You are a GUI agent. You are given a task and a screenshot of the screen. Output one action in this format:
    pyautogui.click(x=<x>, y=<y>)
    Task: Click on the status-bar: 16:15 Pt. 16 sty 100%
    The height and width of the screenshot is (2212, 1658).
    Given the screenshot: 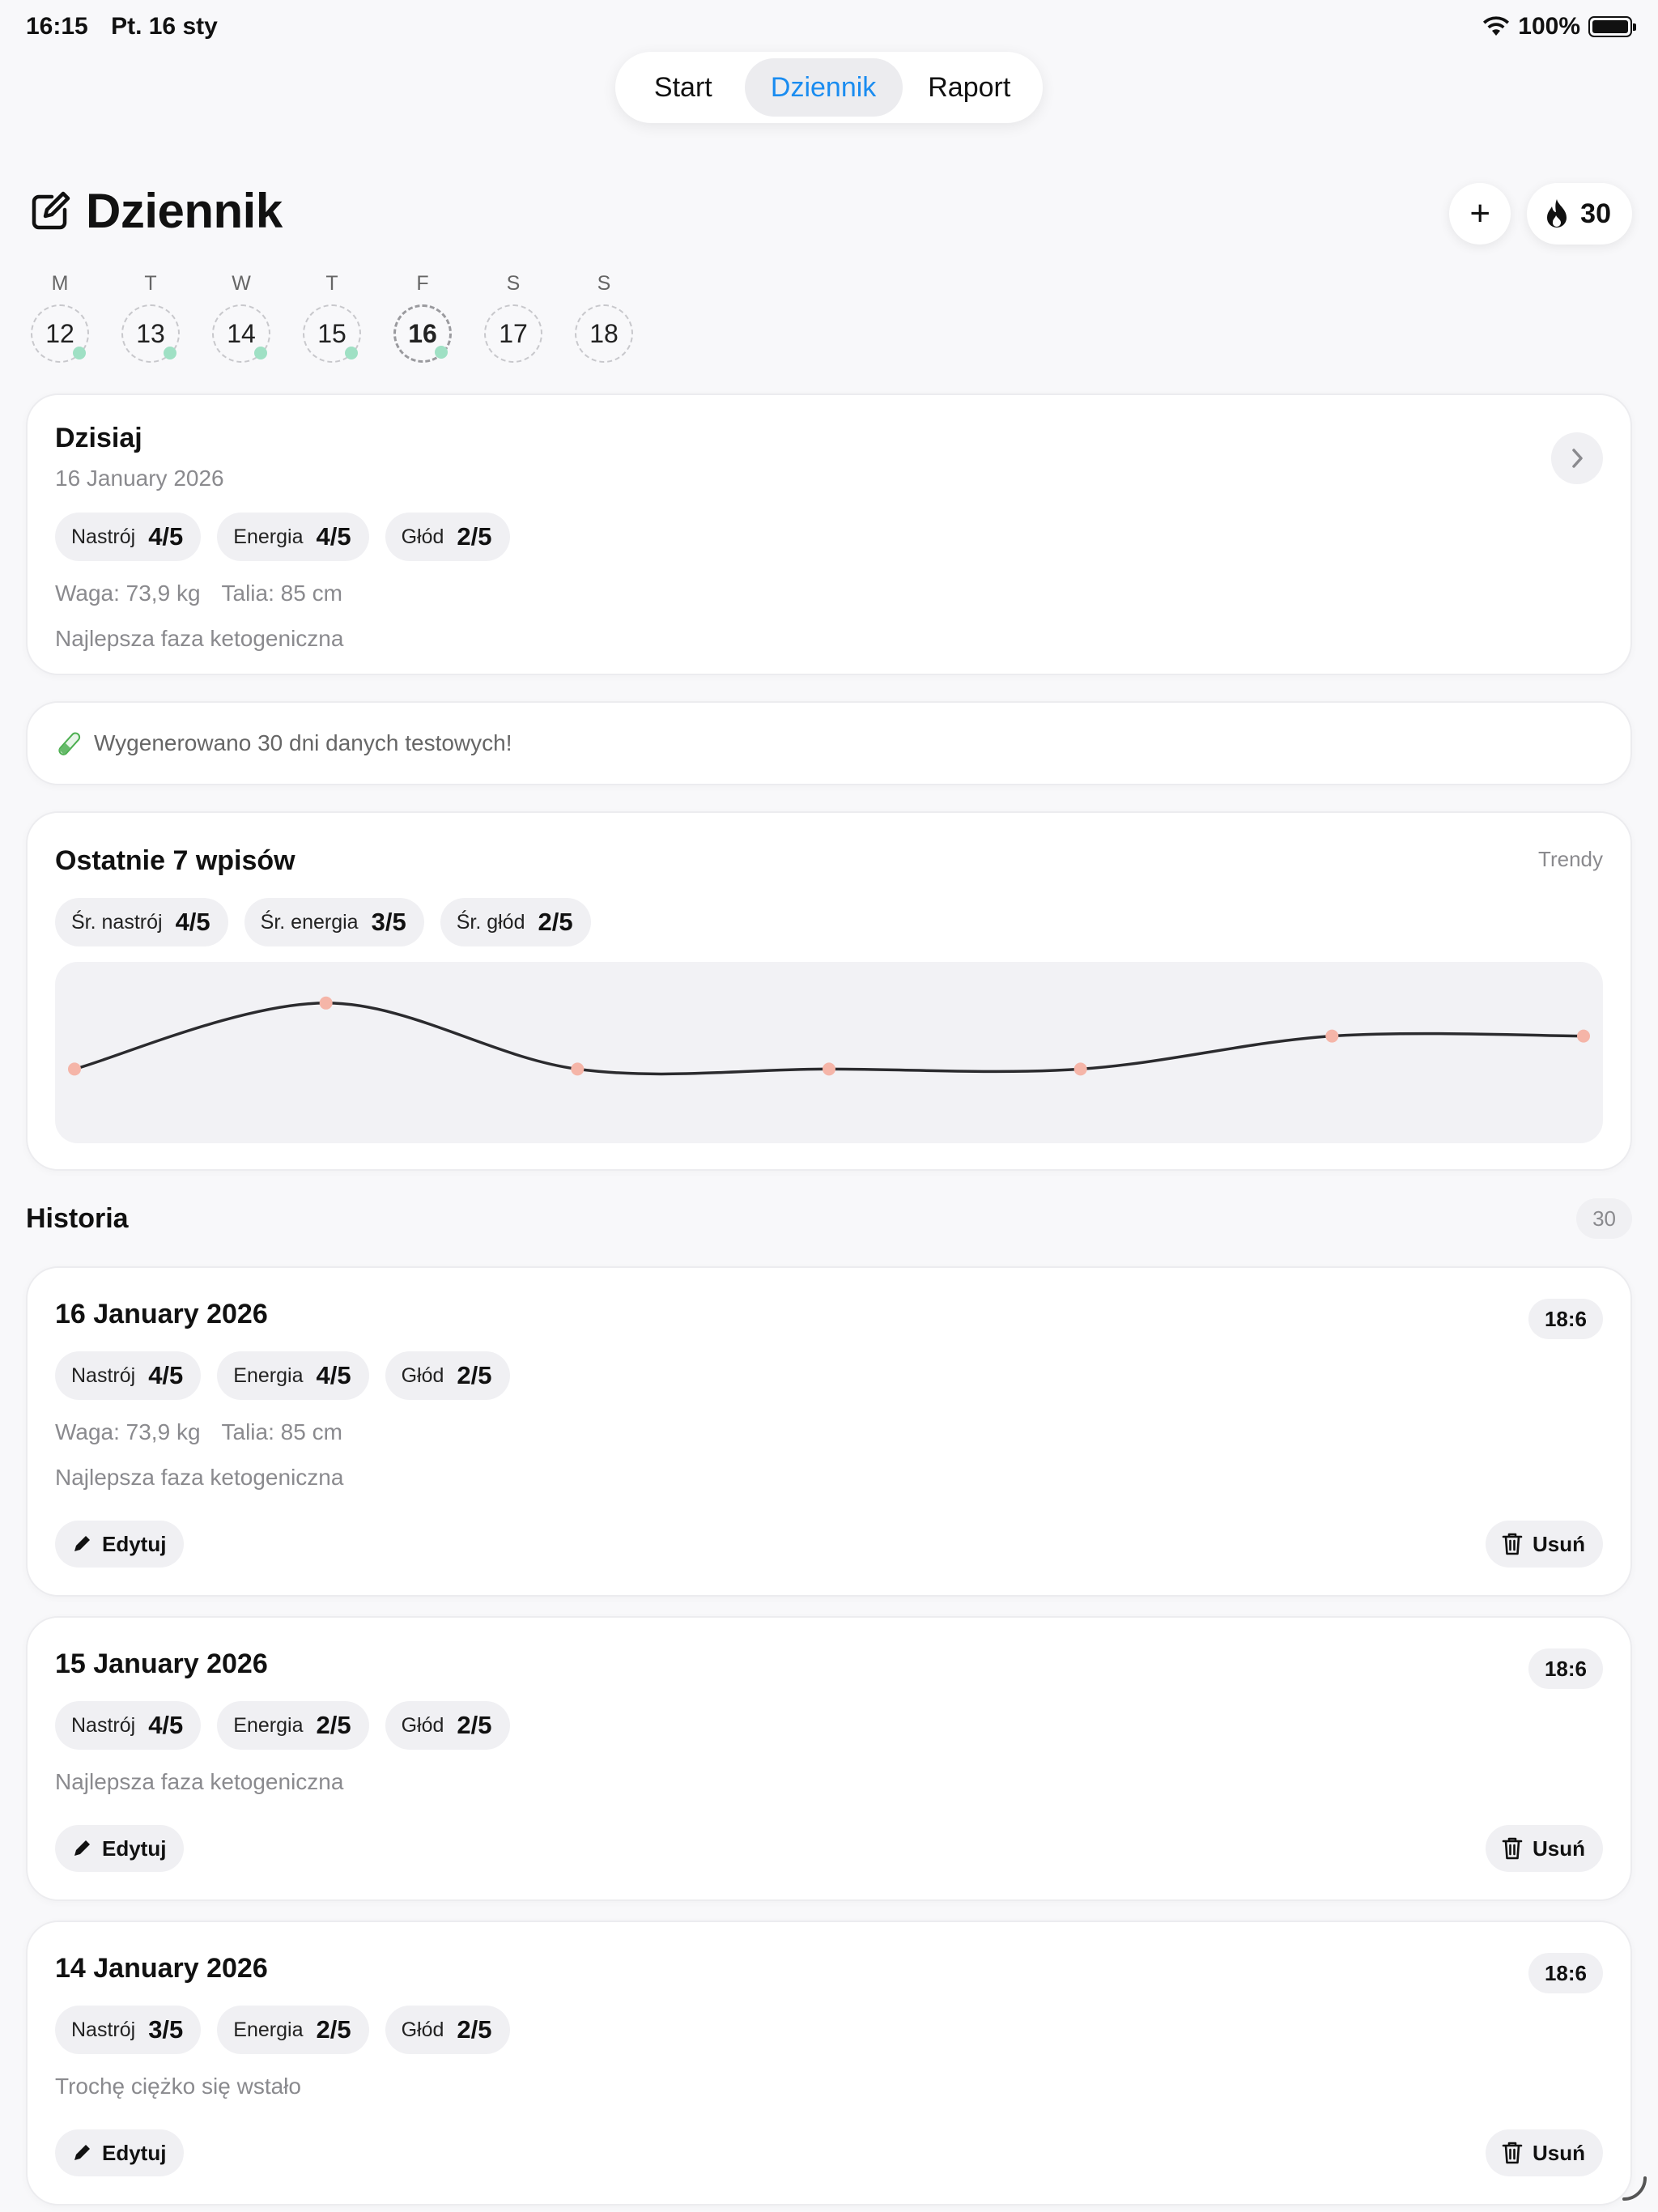 What is the action you would take?
    pyautogui.click(x=829, y=26)
    